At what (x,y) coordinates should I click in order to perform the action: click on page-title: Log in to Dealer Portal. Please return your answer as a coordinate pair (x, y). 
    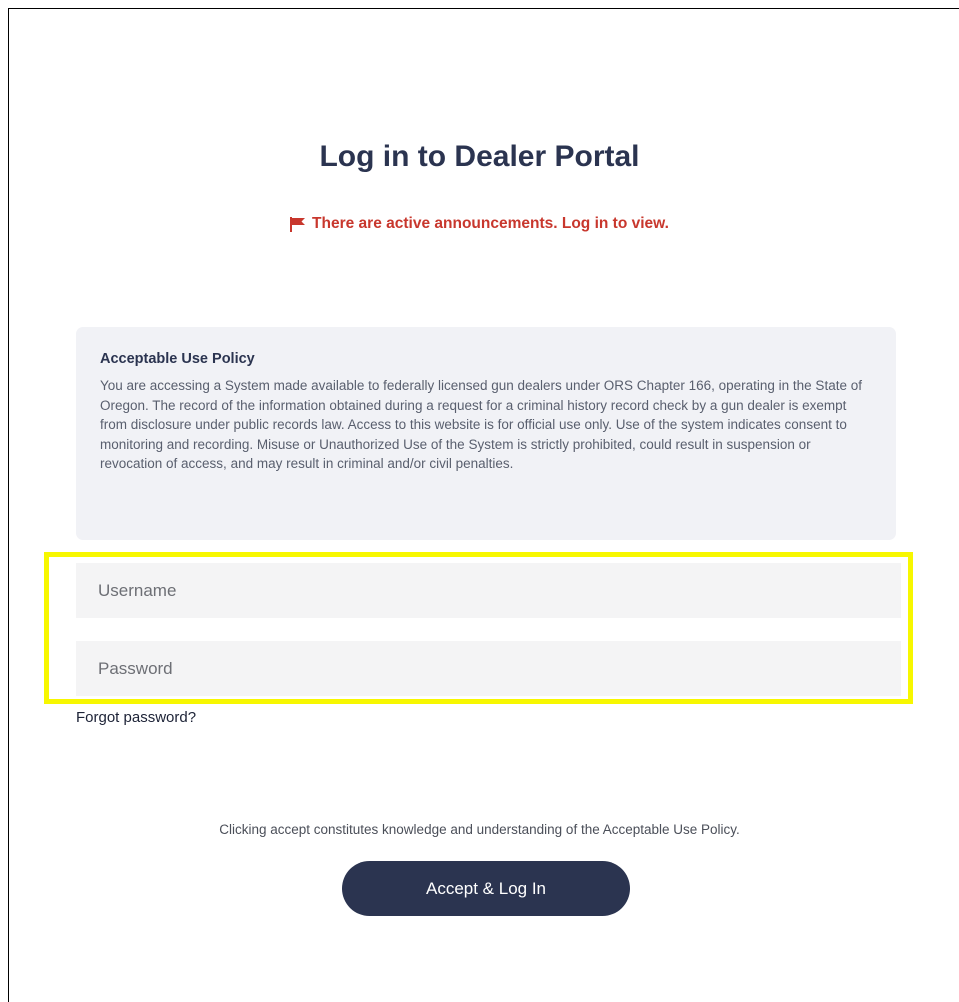
    Looking at the image, I should click on (479, 156).